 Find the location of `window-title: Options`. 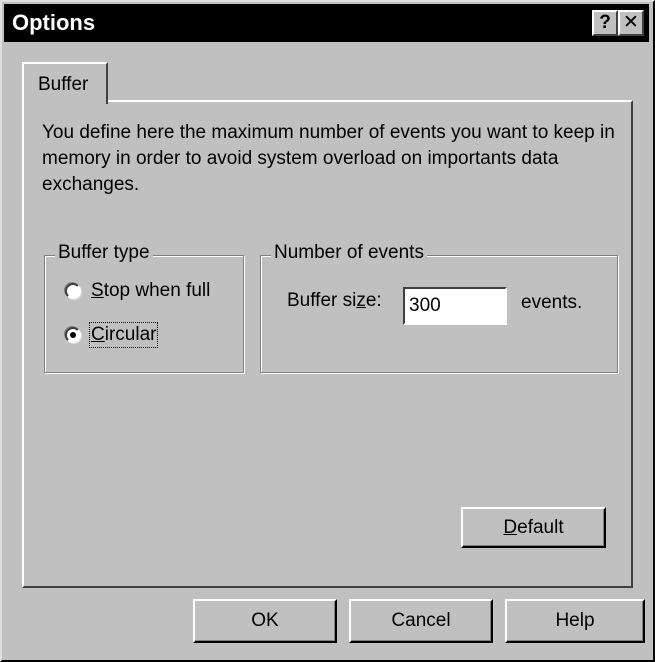

window-title: Options is located at coordinates (54, 22).